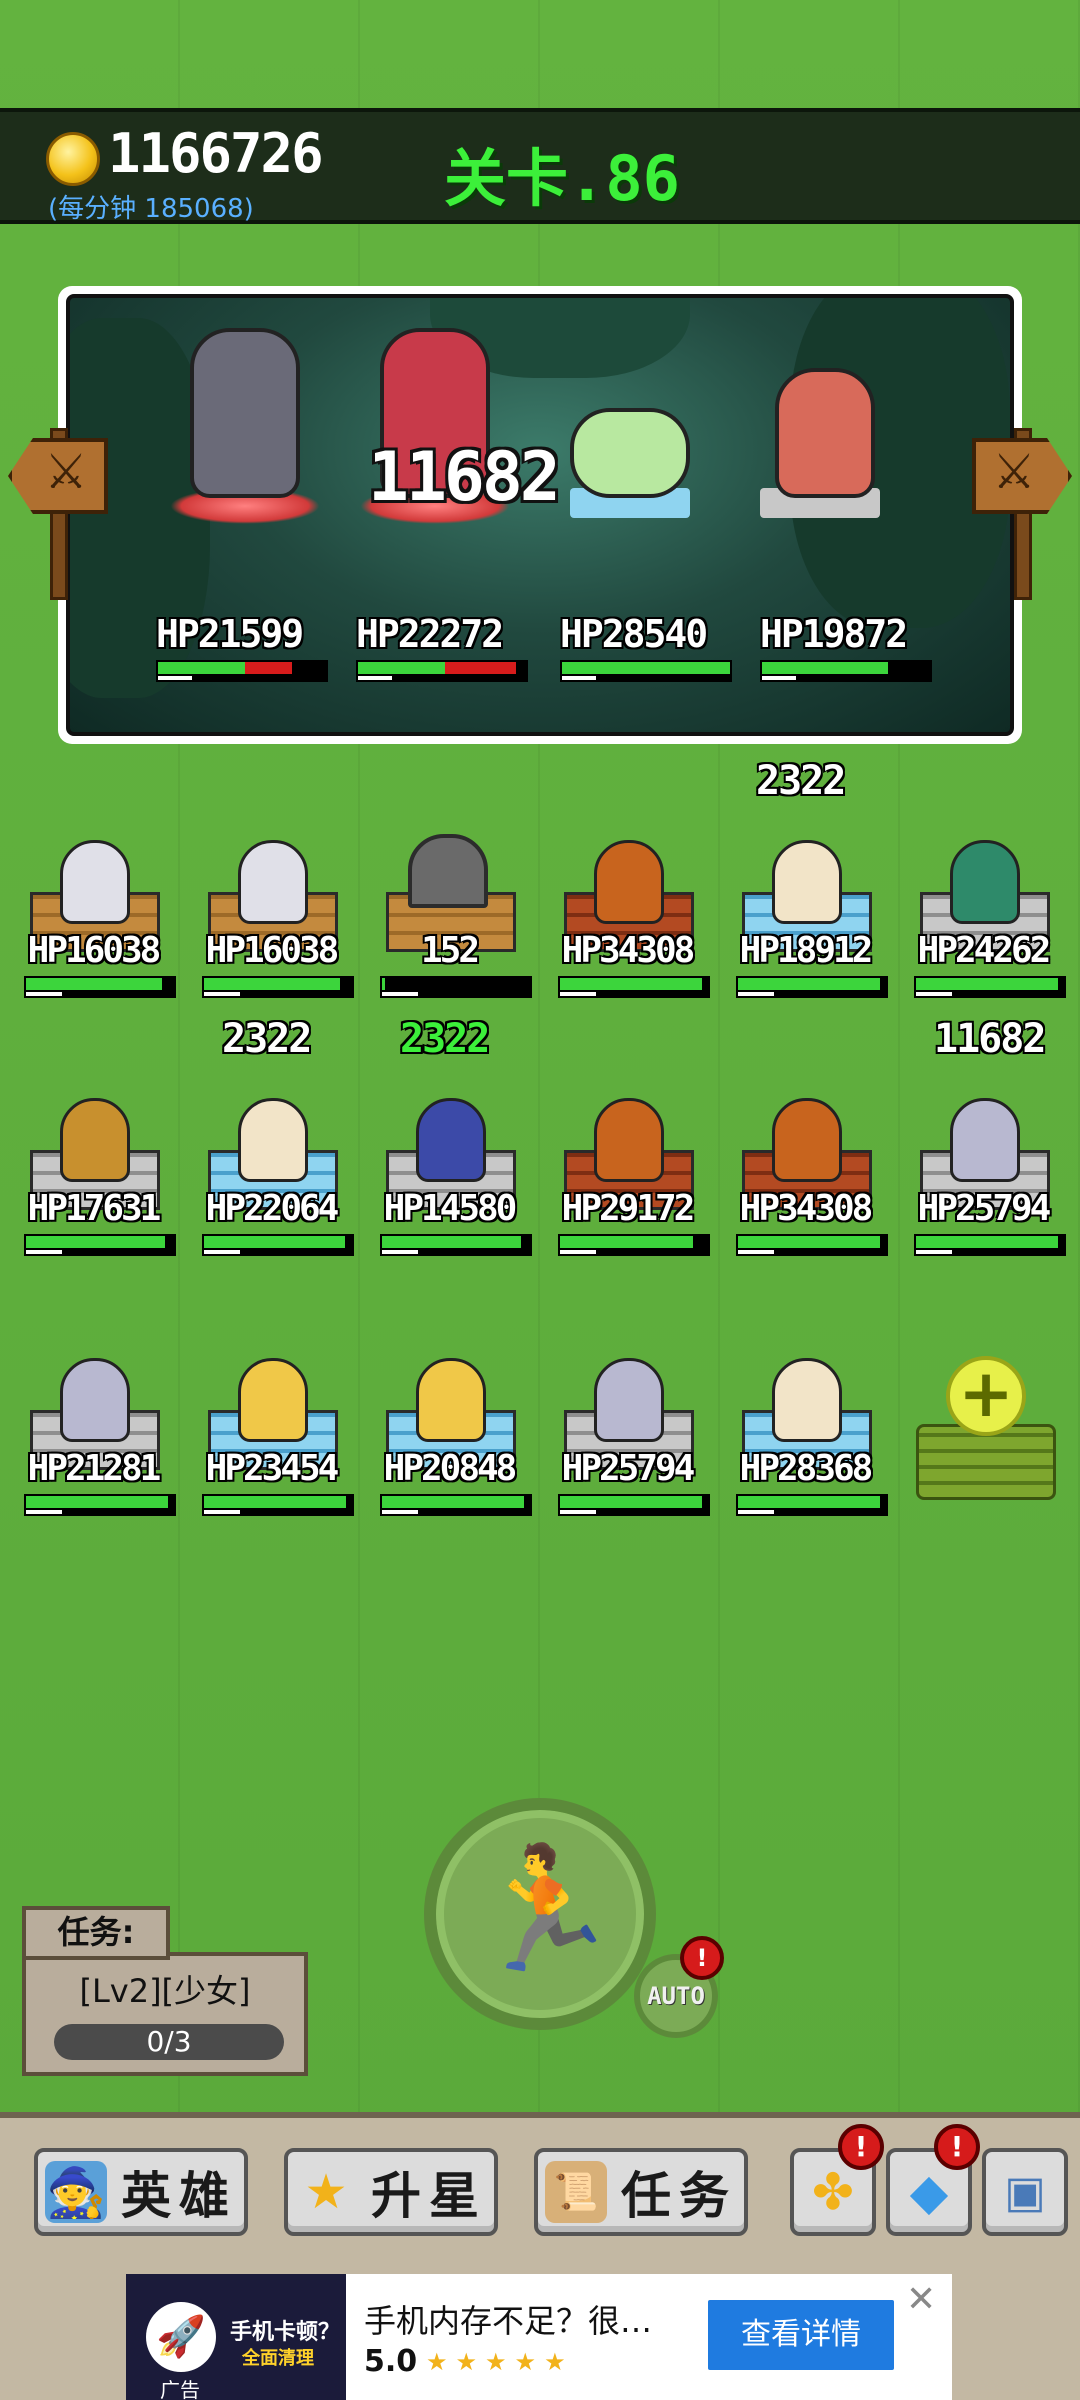 The image size is (1080, 2400). I want to click on fire-horse-icon, so click(825, 433).